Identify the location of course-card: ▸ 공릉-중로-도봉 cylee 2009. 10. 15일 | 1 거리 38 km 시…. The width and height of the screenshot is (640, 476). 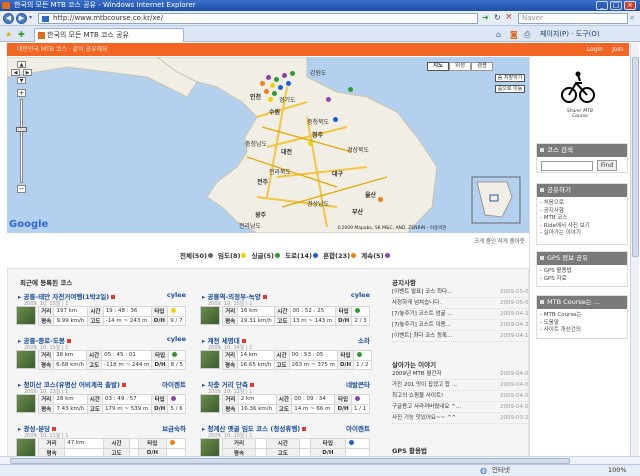
(101, 354).